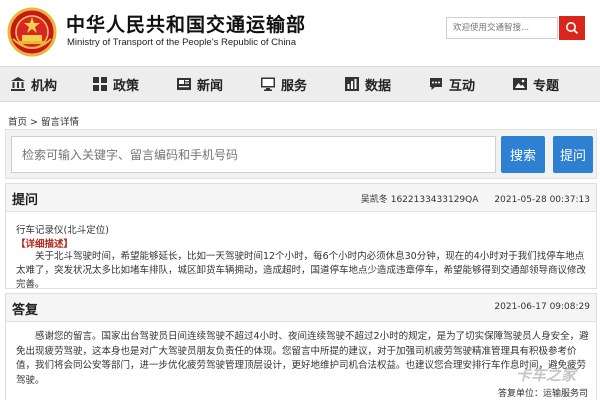 This screenshot has height=400, width=600. I want to click on breadcrumb-current: 留言详情, so click(60, 122).